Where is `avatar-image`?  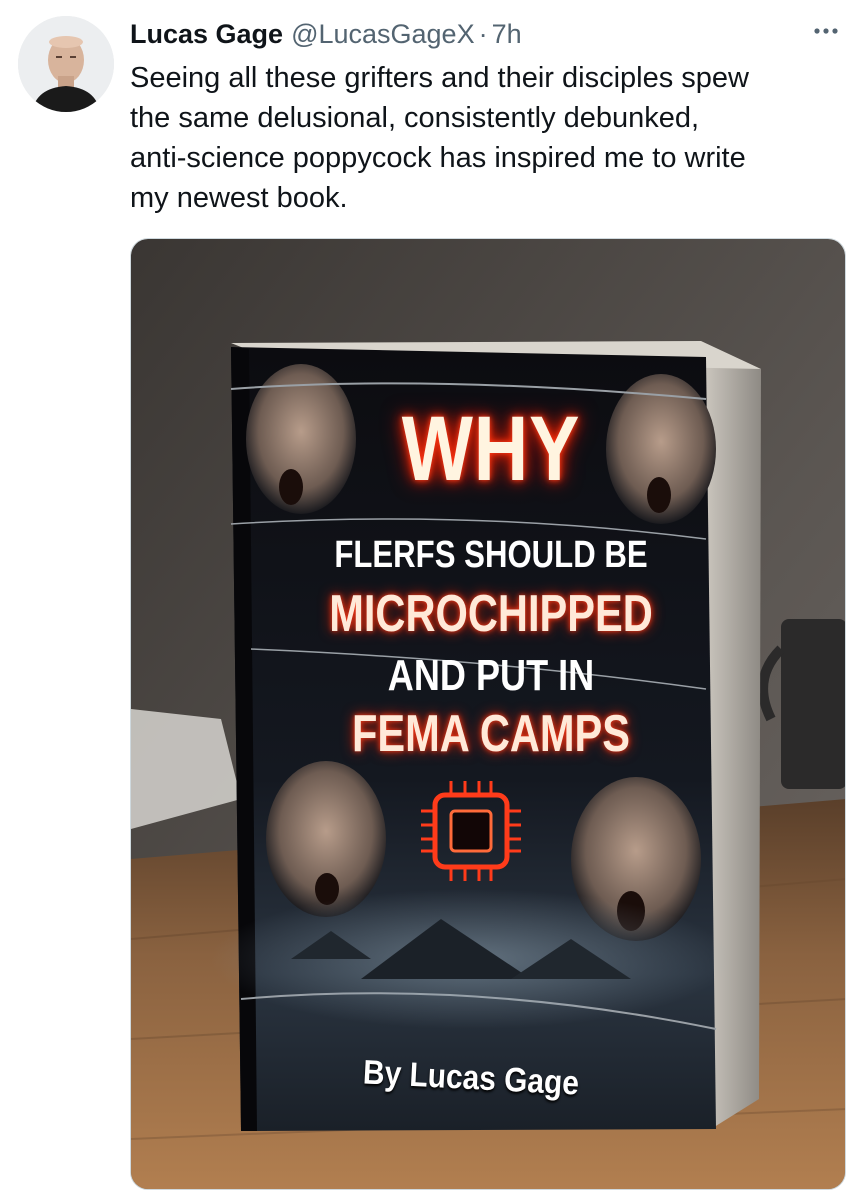
avatar-image is located at coordinates (66, 64).